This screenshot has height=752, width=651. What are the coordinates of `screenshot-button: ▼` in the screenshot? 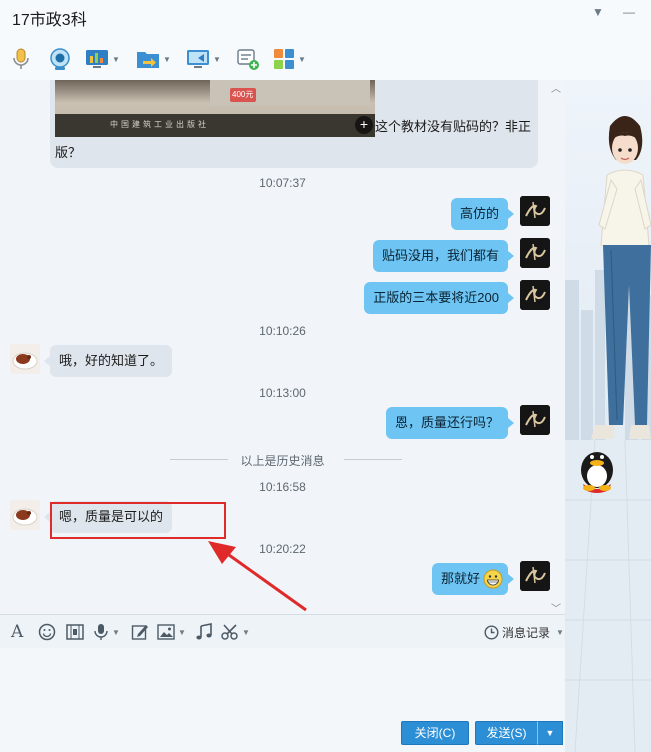 It's located at (235, 632).